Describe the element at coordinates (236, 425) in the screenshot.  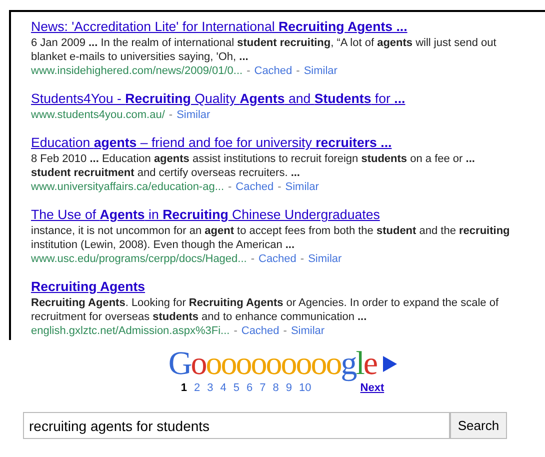
I see `search-field: recruiting agents for students` at that location.